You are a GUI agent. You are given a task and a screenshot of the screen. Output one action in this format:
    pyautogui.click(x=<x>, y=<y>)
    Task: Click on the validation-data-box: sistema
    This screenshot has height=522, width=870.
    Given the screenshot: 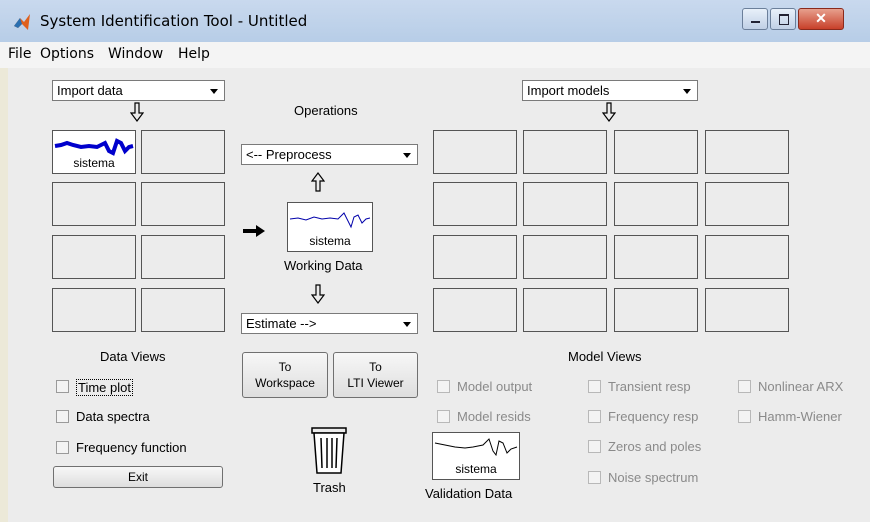 What is the action you would take?
    pyautogui.click(x=476, y=456)
    